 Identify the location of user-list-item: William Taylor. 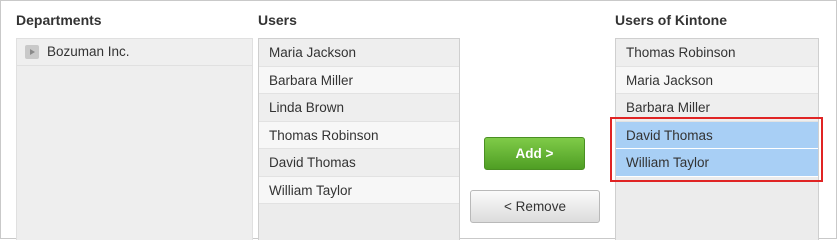
(359, 190).